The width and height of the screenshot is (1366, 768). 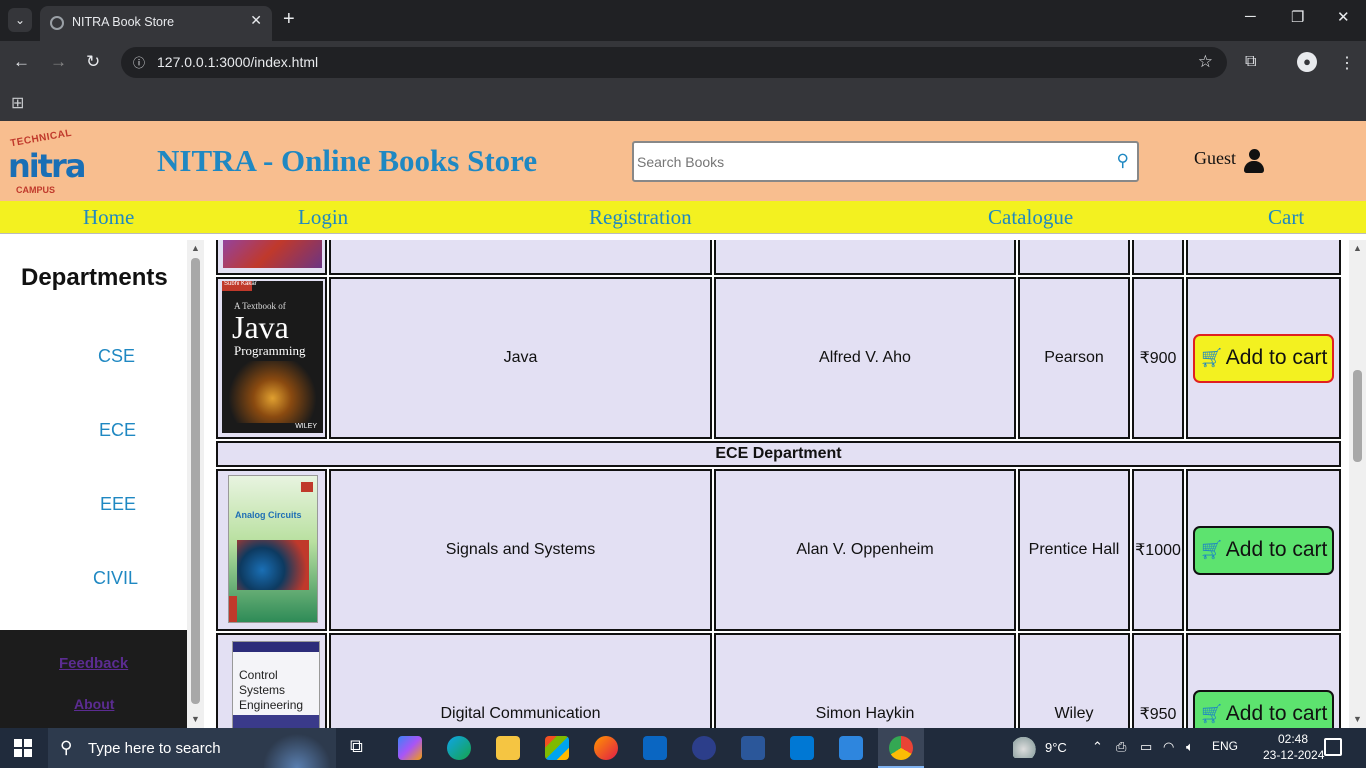 What do you see at coordinates (851, 748) in the screenshot?
I see `photos-icon` at bounding box center [851, 748].